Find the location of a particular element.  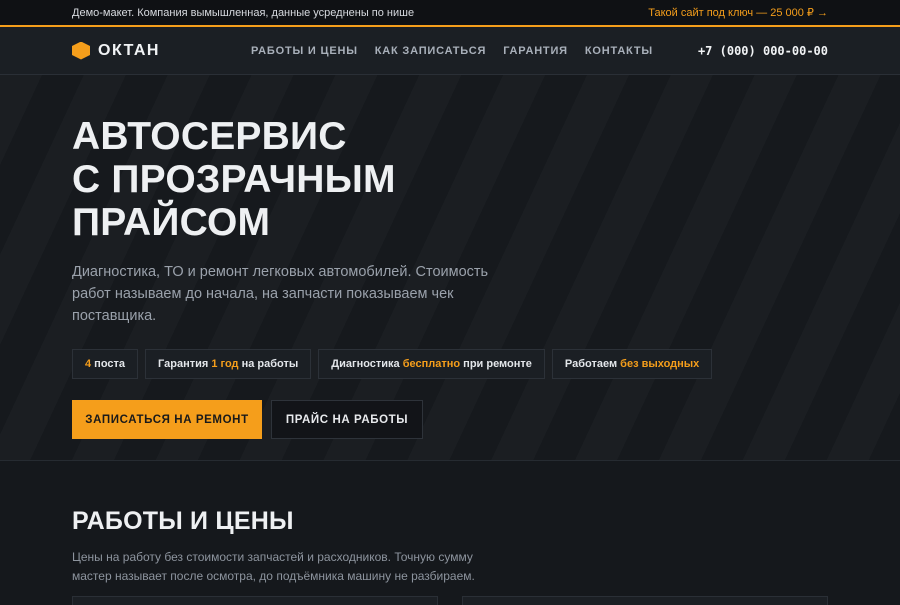

badge-schedule: Работаем без выходных is located at coordinates (632, 364).